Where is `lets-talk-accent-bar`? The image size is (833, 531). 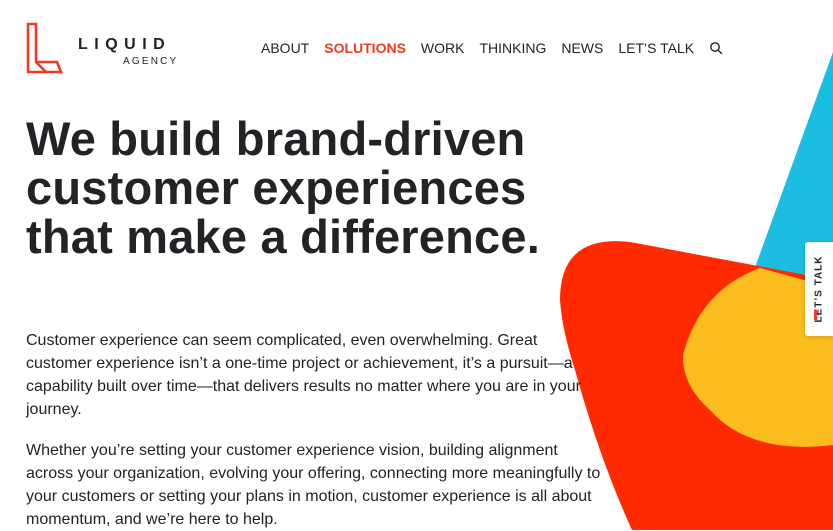
lets-talk-accent-bar is located at coordinates (815, 315).